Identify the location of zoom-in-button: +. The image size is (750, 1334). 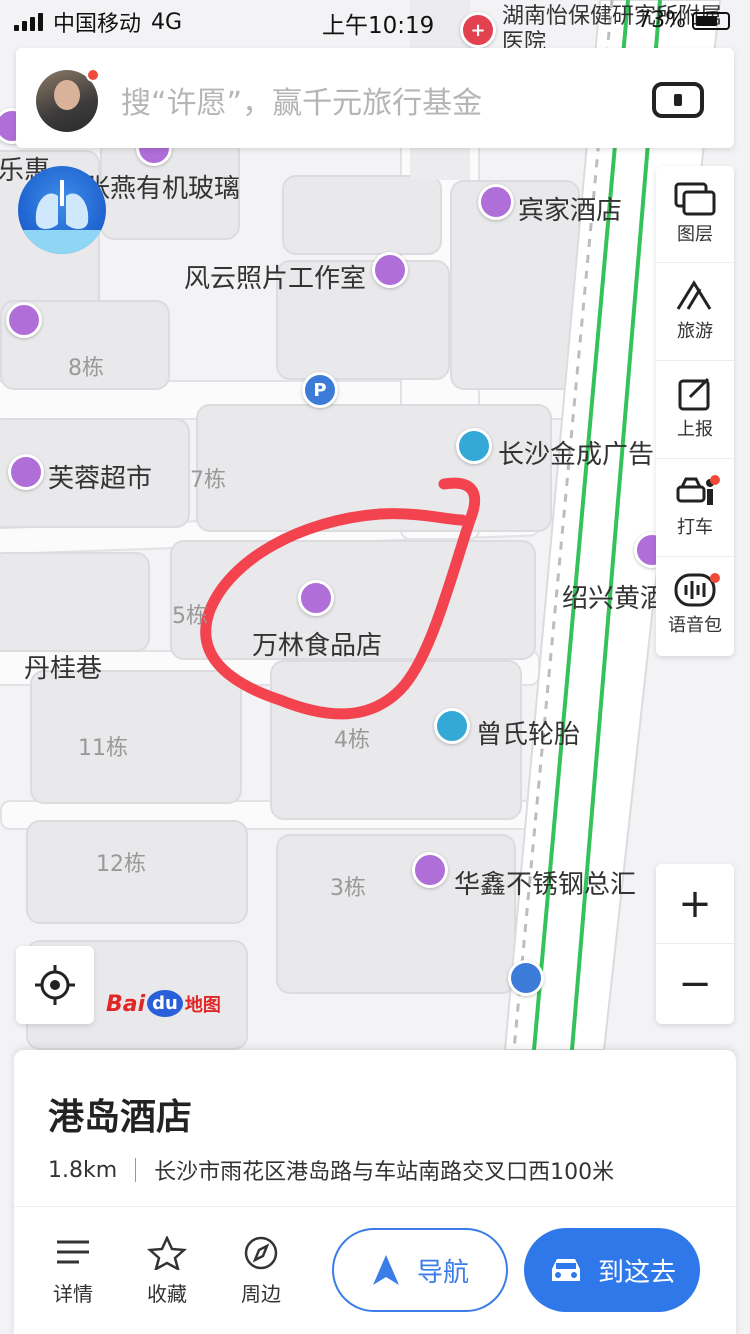
(695, 904).